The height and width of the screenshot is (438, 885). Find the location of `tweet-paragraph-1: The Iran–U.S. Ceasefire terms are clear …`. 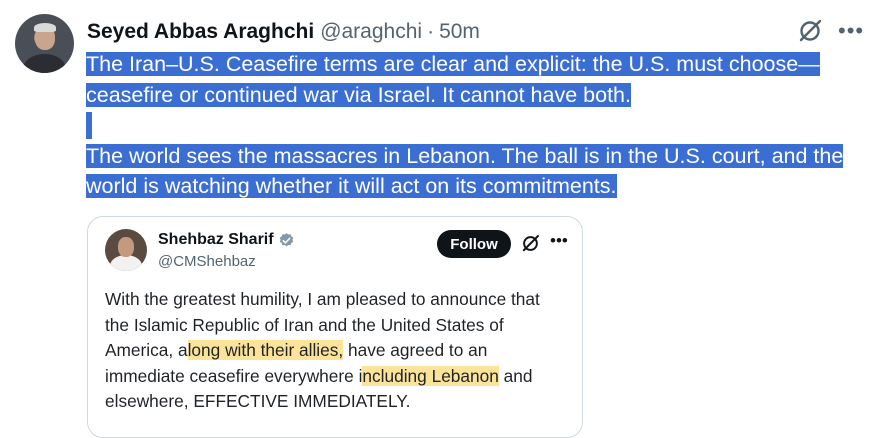

tweet-paragraph-1: The Iran–U.S. Ceasefire terms are clear … is located at coordinates (453, 79).